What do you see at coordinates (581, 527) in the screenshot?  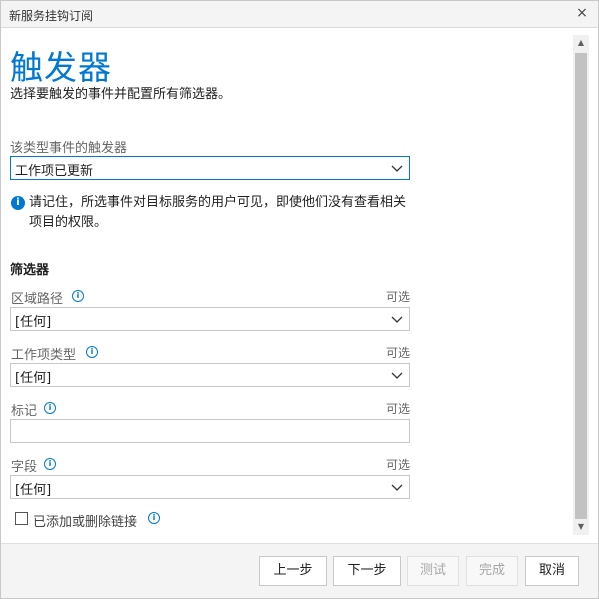 I see `scroll-down-icon: ▼` at bounding box center [581, 527].